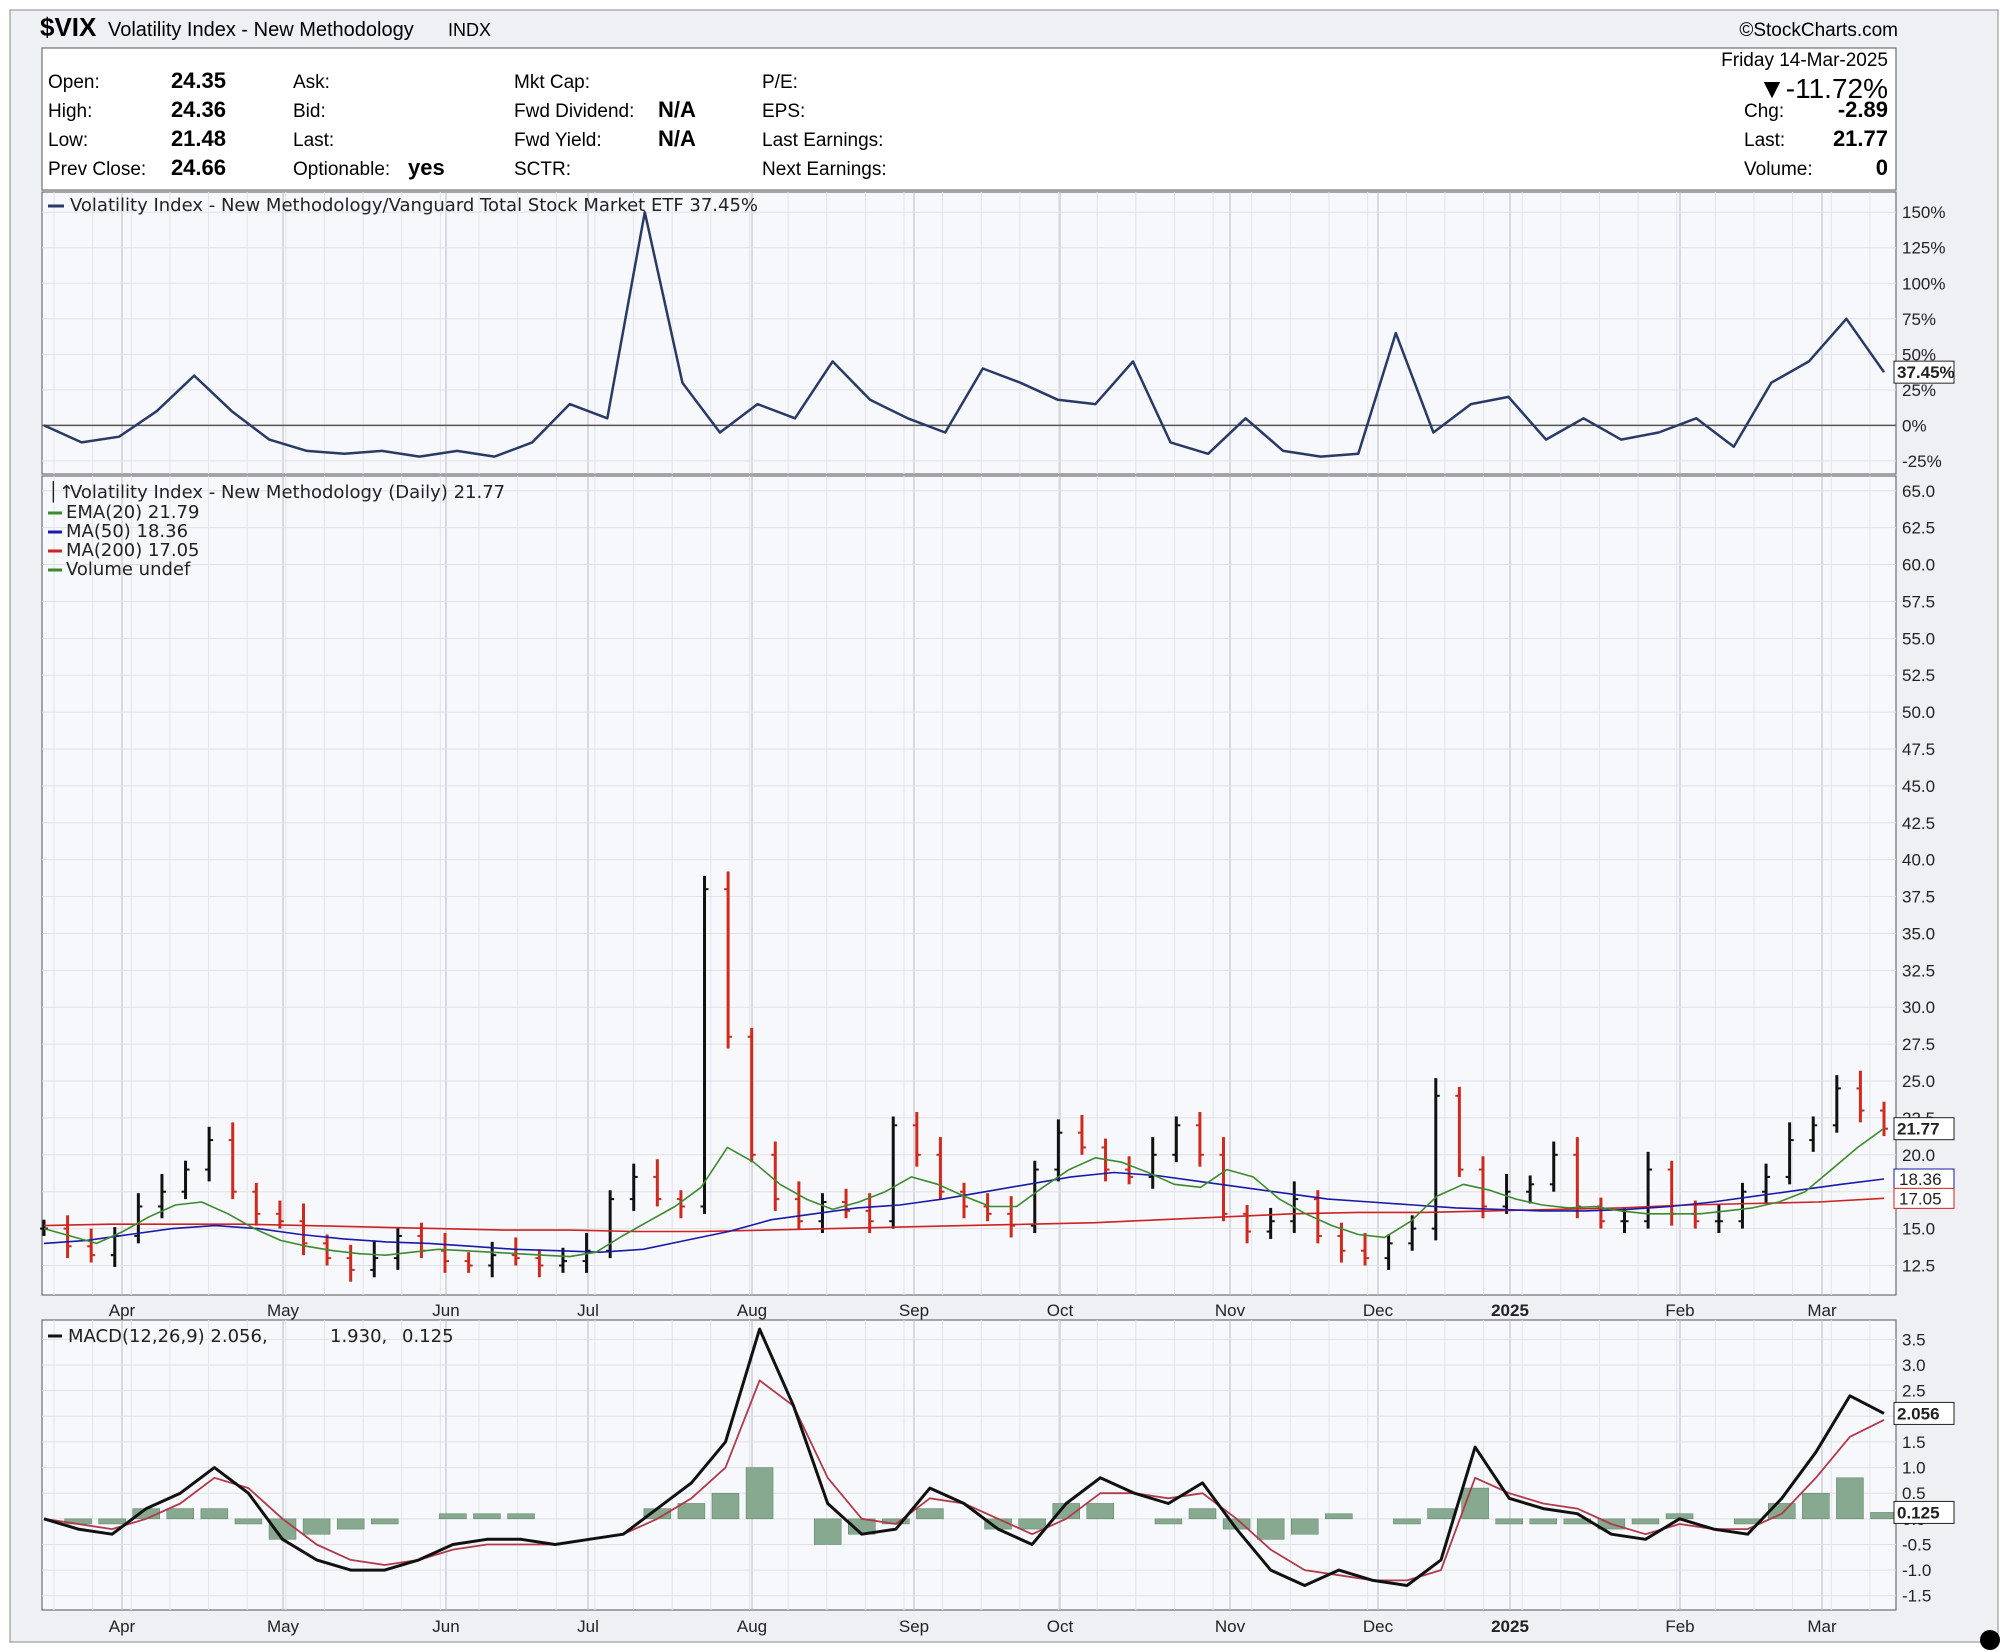  I want to click on y-tick-label: 75%, so click(1919, 319).